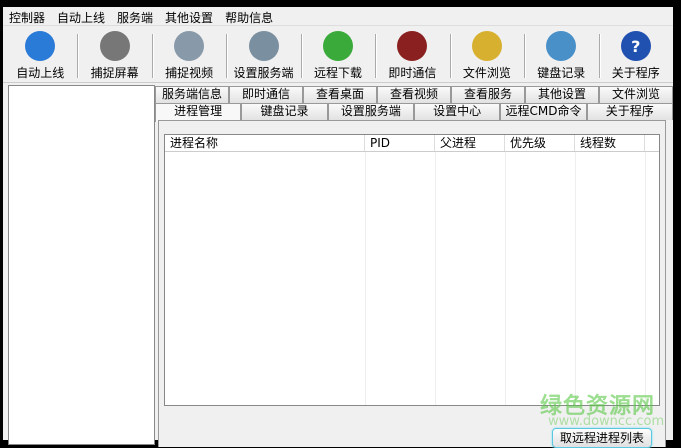  I want to click on tab-tabs_row2-3: 设置中心, so click(457, 111).